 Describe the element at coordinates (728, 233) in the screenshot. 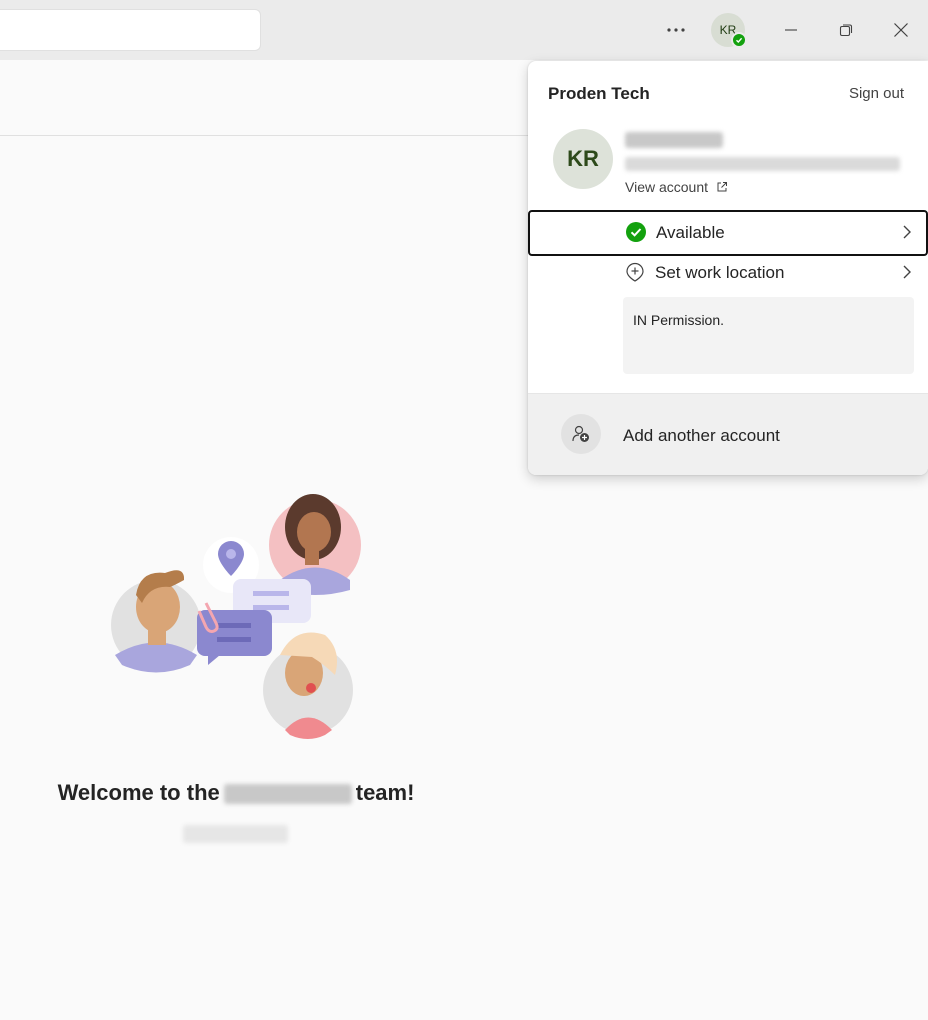

I see `presence-status-button: Available` at that location.